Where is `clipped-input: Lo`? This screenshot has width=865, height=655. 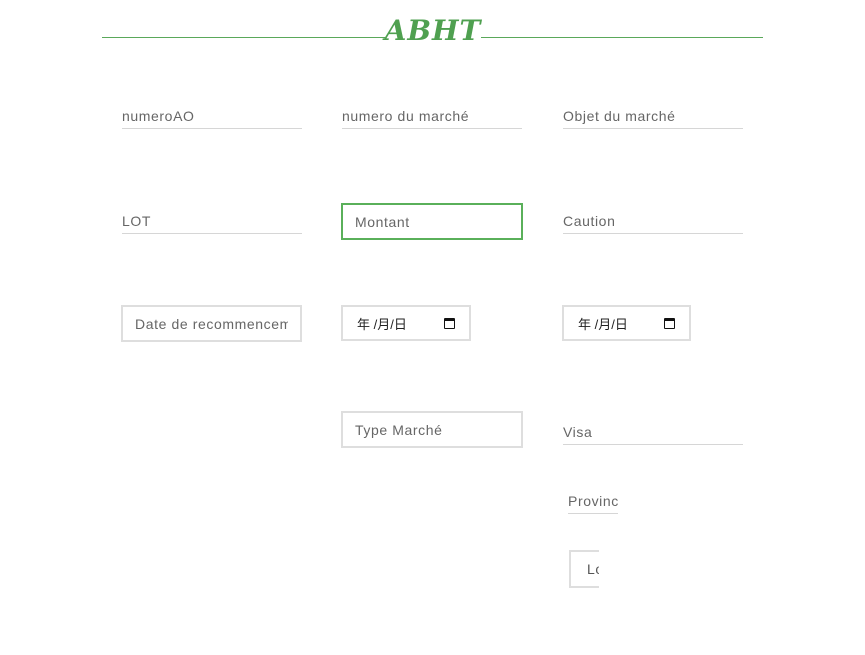
clipped-input: Lo is located at coordinates (584, 569).